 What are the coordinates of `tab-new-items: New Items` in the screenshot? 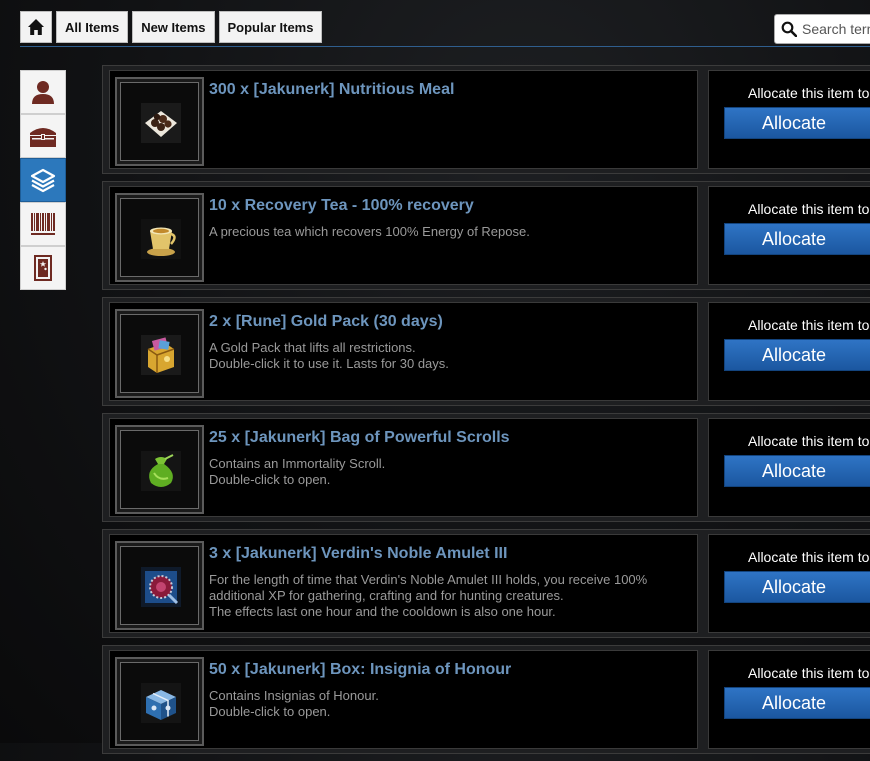 It's located at (173, 27).